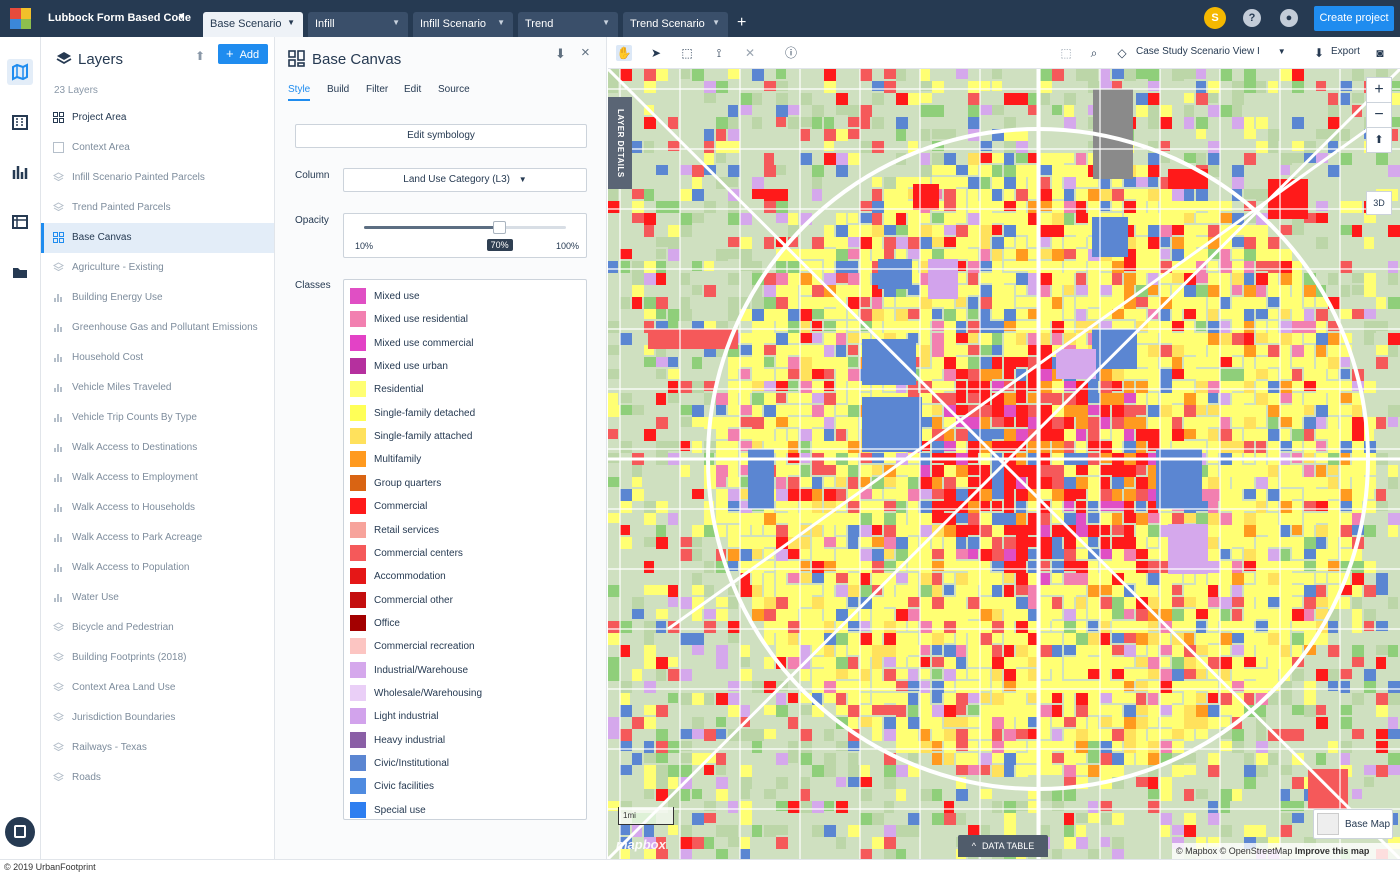 Image resolution: width=1400 pixels, height=875 pixels. I want to click on class-swatch, so click(358, 436).